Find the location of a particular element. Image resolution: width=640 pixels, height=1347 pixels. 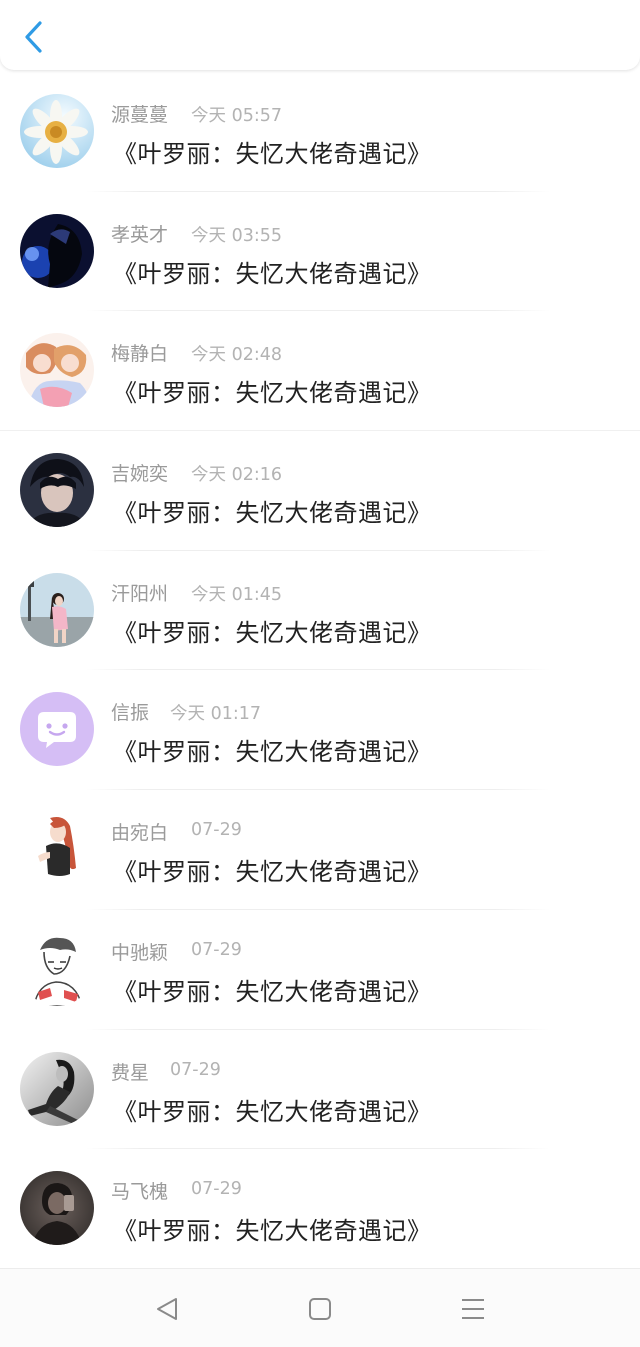

list-item: 孝英才 今天 03:55 《叶罗丽：失忆大佬奇遇记》 is located at coordinates (320, 252).